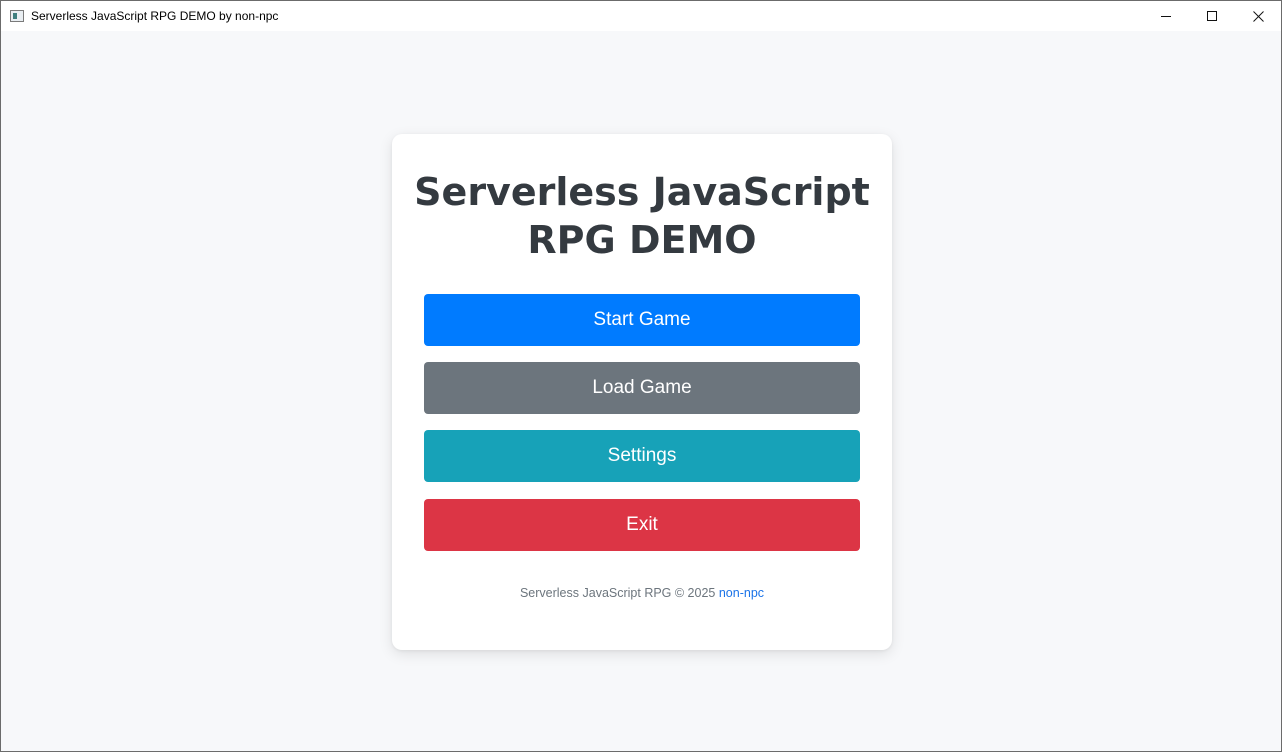  I want to click on settings-button: Settings, so click(642, 456).